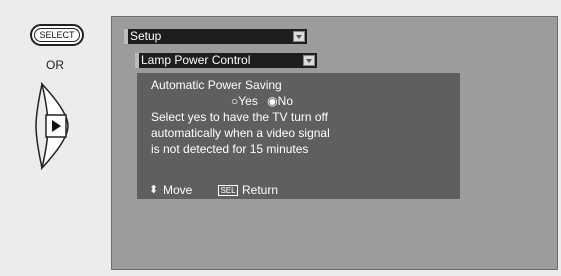 The height and width of the screenshot is (276, 561). Describe the element at coordinates (228, 190) in the screenshot. I see `sel-key-icon: SEL` at that location.